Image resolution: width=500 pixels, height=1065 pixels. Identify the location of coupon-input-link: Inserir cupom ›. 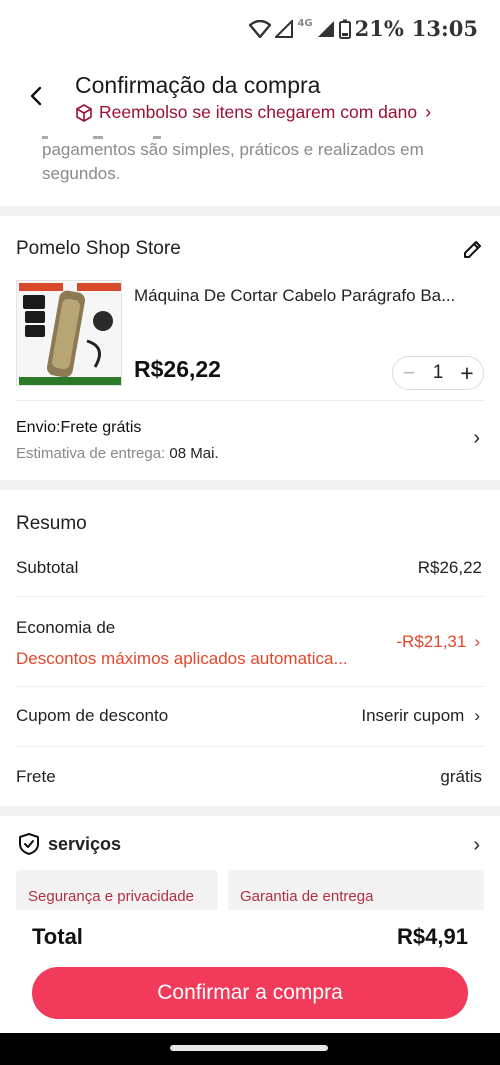
(420, 716).